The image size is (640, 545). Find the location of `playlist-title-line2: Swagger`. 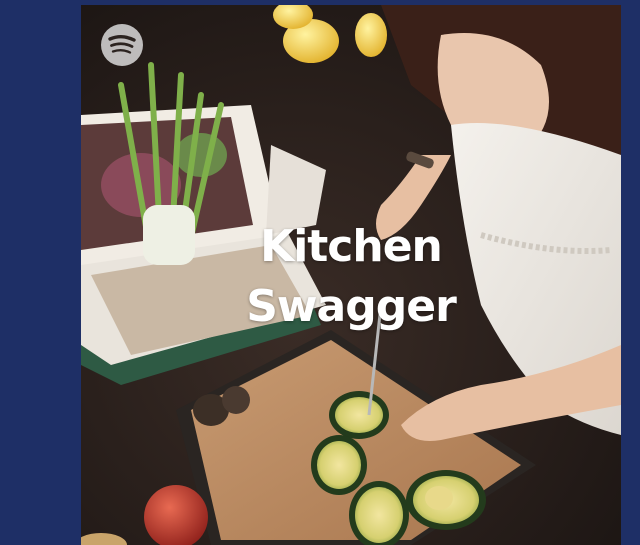

playlist-title-line2: Swagger is located at coordinates (351, 306).